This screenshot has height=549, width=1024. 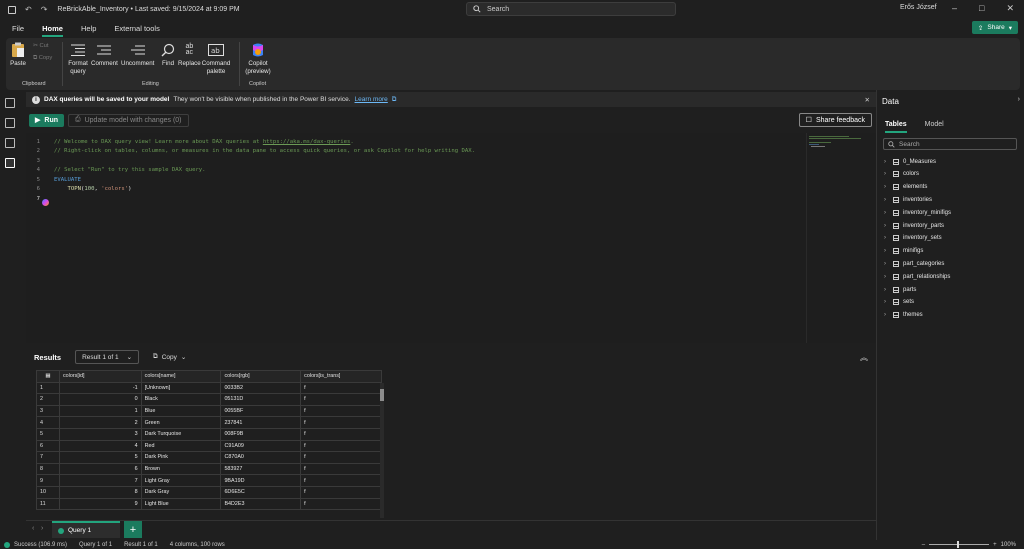 I want to click on row-number: 2, so click(x=48, y=399).